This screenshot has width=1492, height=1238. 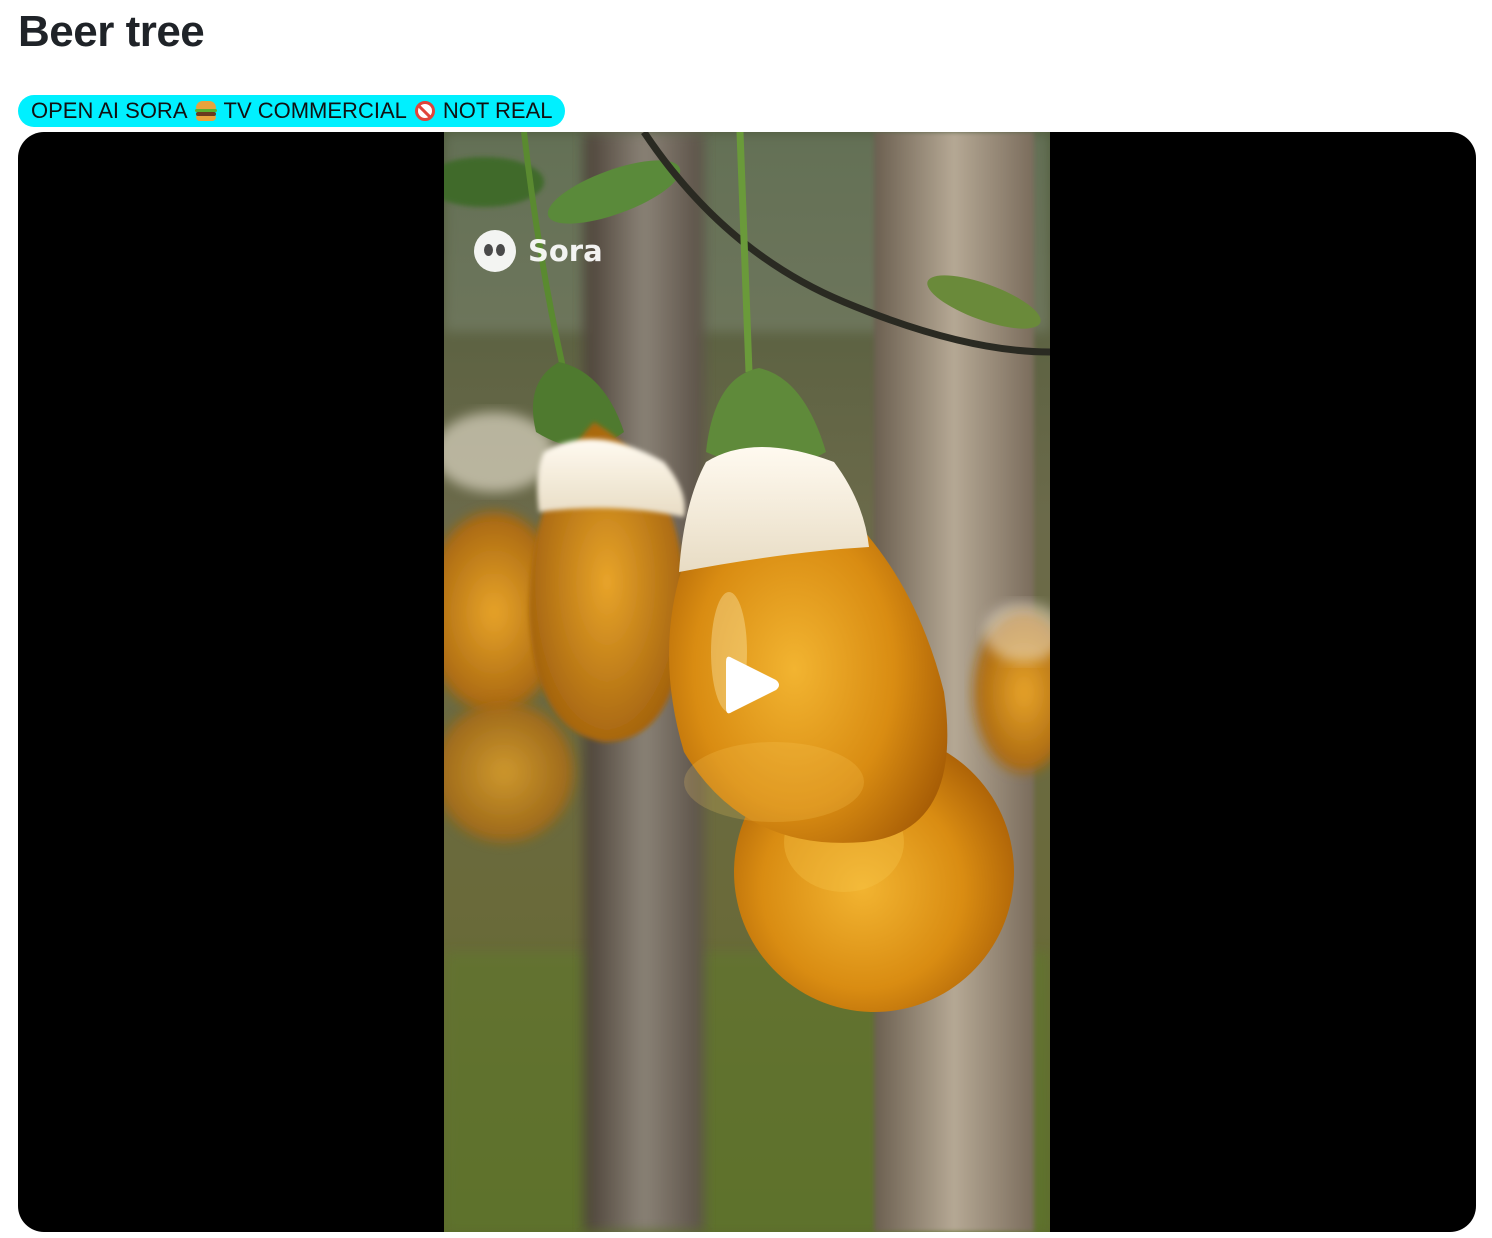 What do you see at coordinates (752, 685) in the screenshot?
I see `play-icon` at bounding box center [752, 685].